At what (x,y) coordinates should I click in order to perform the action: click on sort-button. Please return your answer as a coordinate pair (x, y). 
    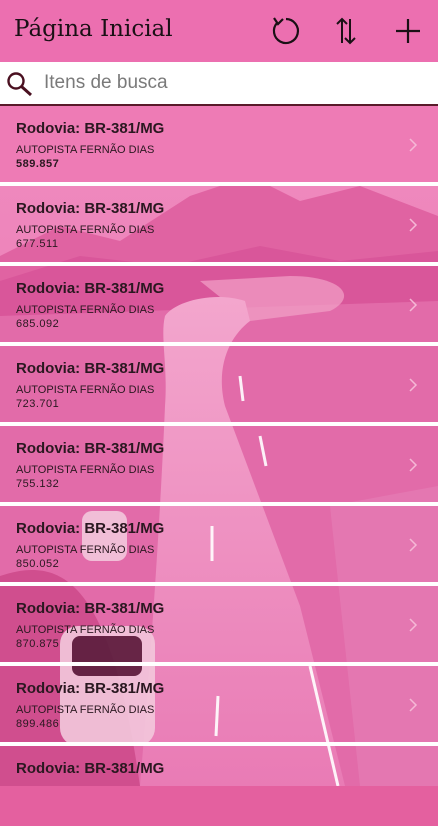
    Looking at the image, I should click on (346, 31).